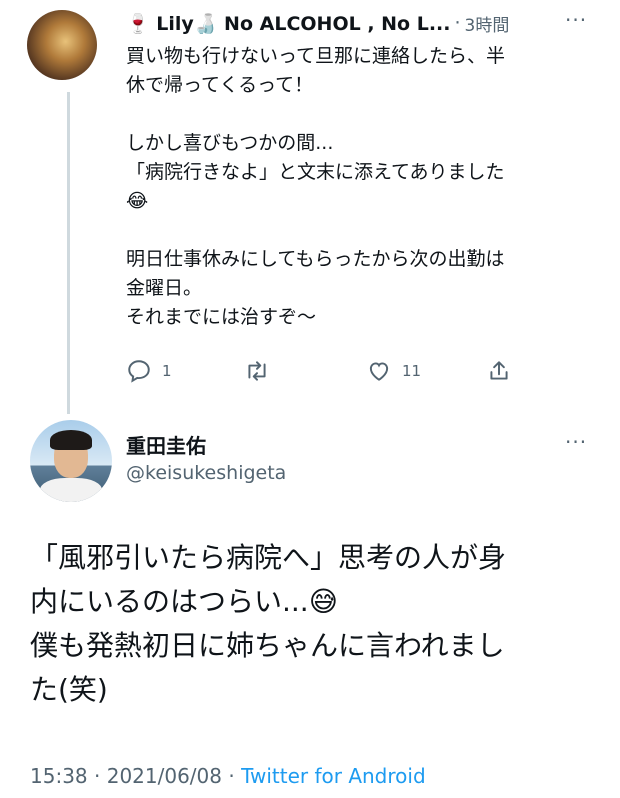 The width and height of the screenshot is (620, 798). I want to click on tweet-date: 2021/06/08, so click(164, 776).